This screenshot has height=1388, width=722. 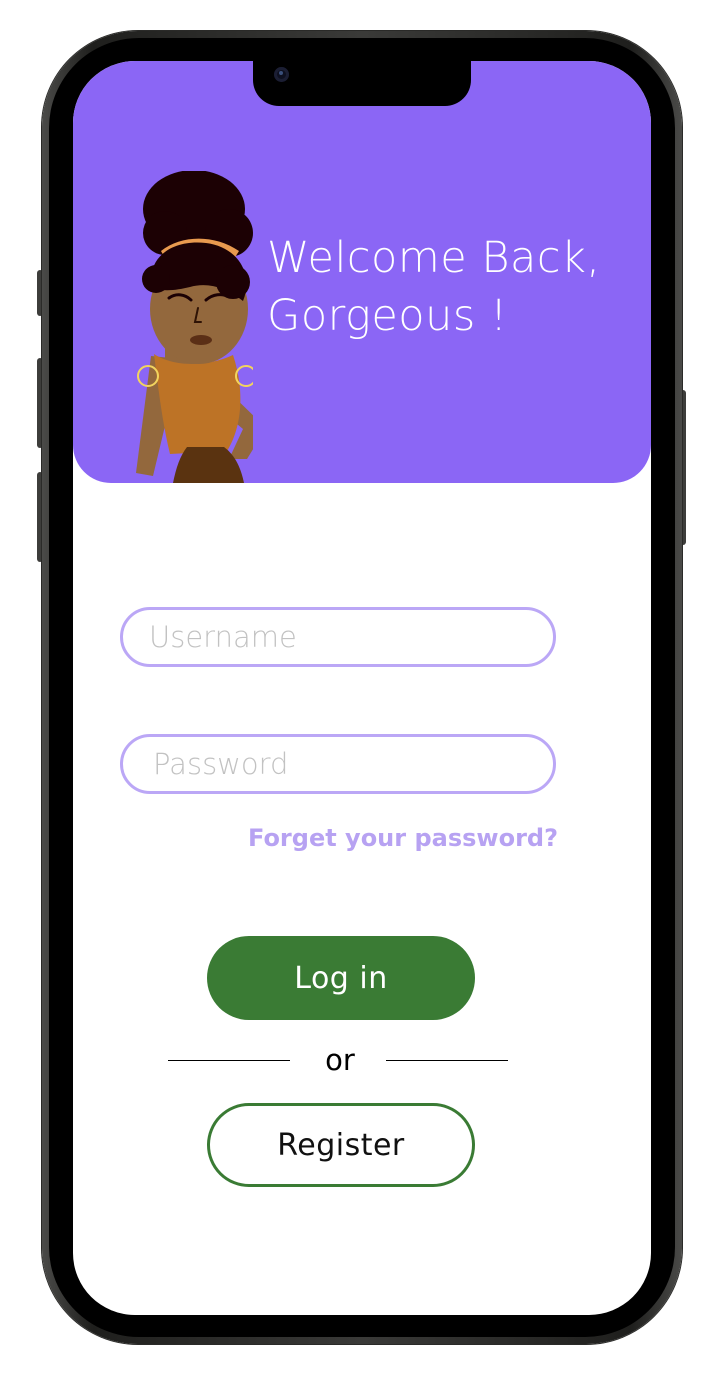 I want to click on log-in-button: Log in, so click(x=341, y=978).